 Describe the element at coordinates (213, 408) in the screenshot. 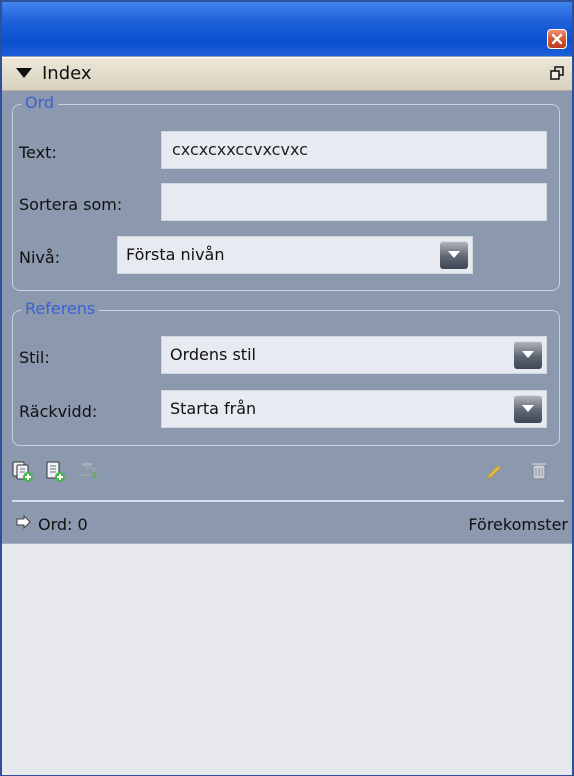

I see `range-value: Starta från` at that location.